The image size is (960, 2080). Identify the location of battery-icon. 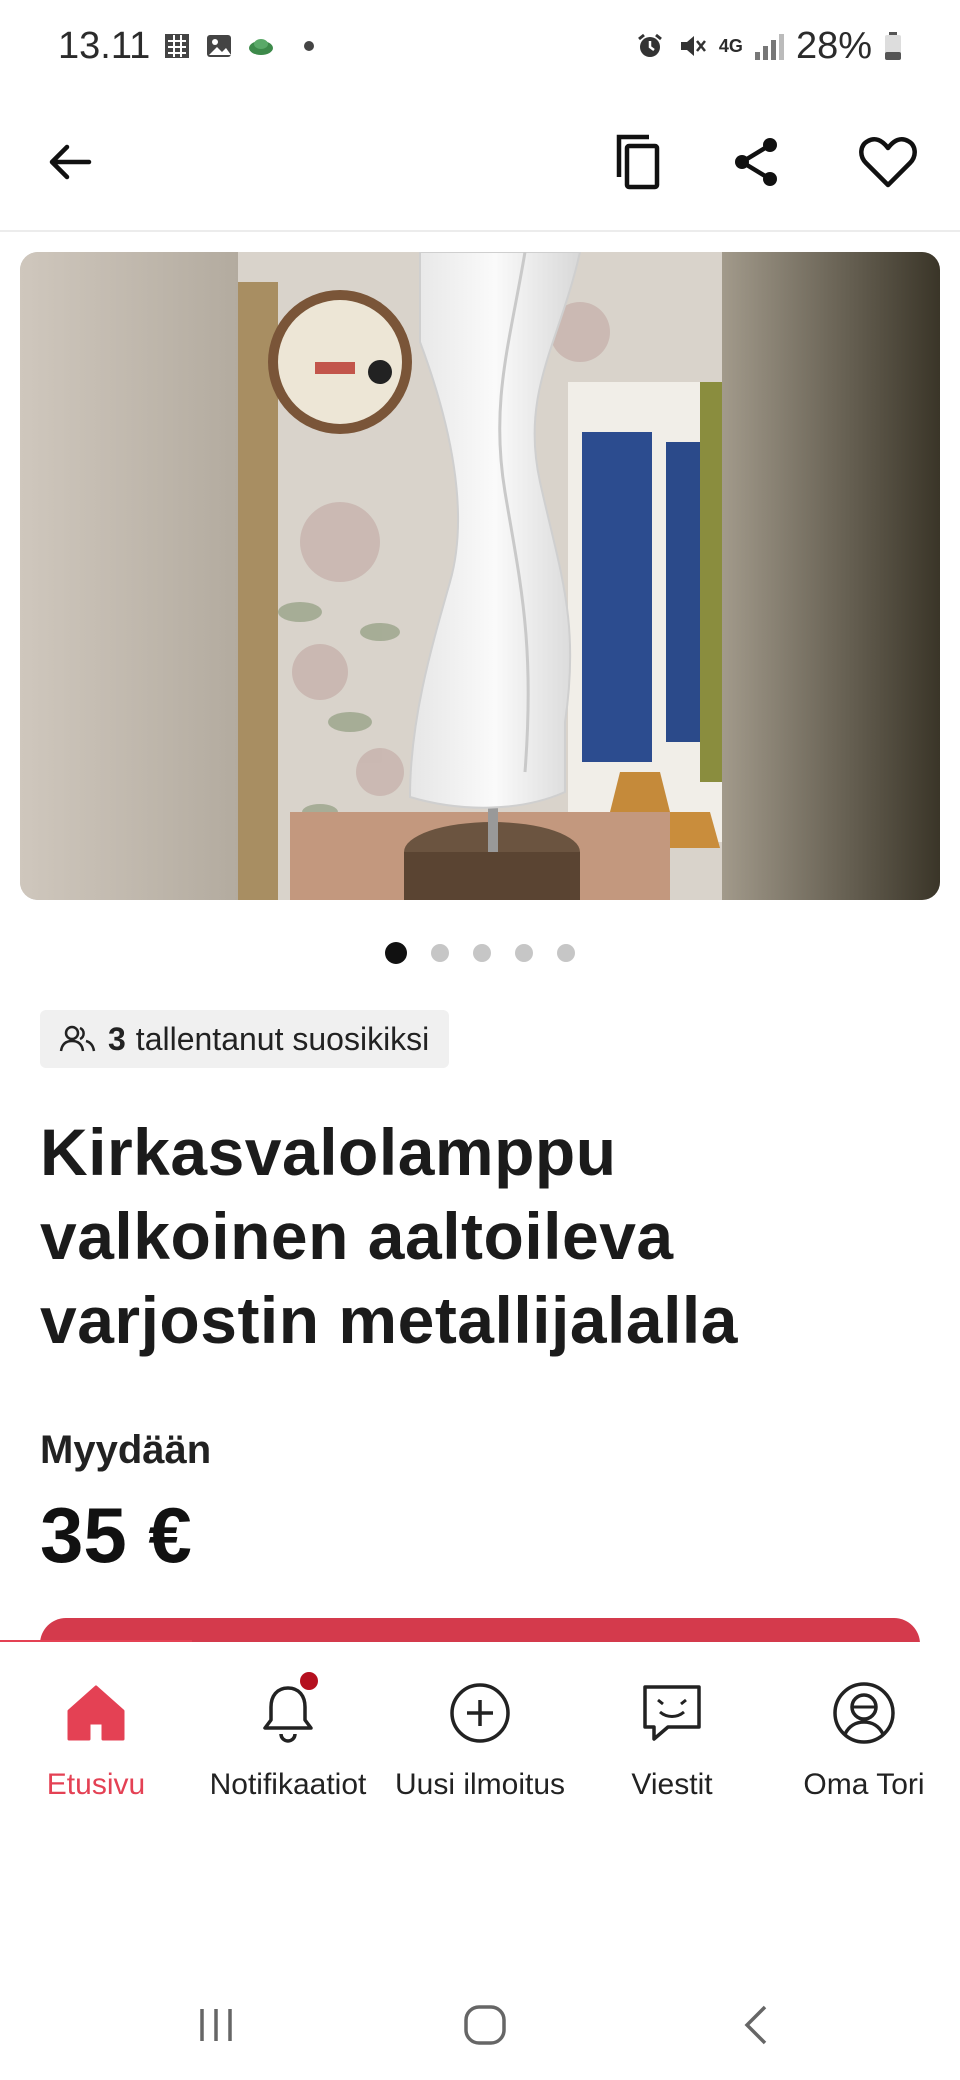
(893, 46).